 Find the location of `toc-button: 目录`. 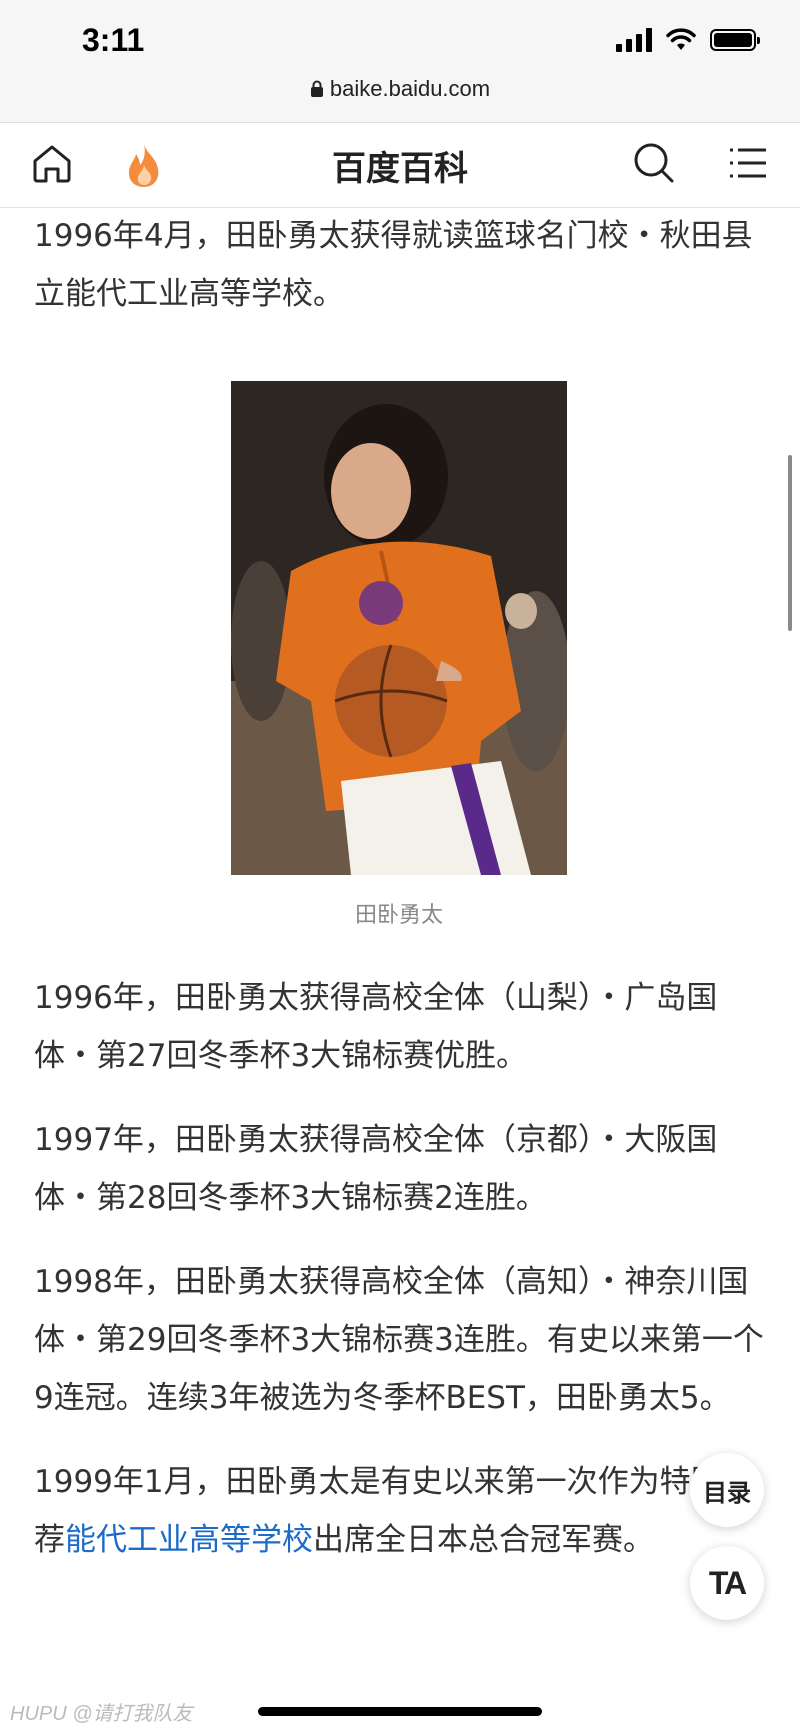

toc-button: 目录 is located at coordinates (727, 1490).